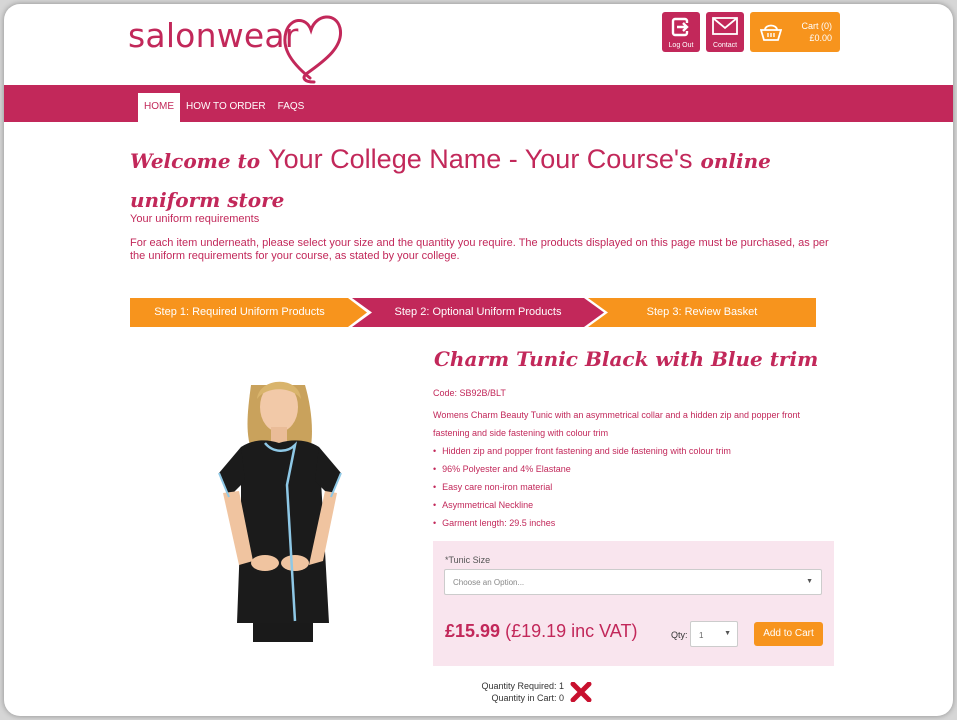 This screenshot has height=720, width=957. I want to click on step-3-review: Step 3: Review Basket, so click(702, 312).